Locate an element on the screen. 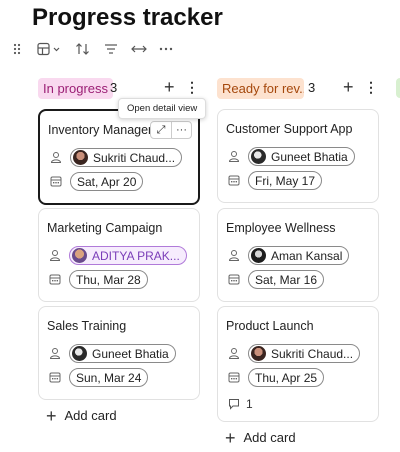  board-column-ready-for-review: Ready for rev... 3 + ⋮ is located at coordinates (298, 88).